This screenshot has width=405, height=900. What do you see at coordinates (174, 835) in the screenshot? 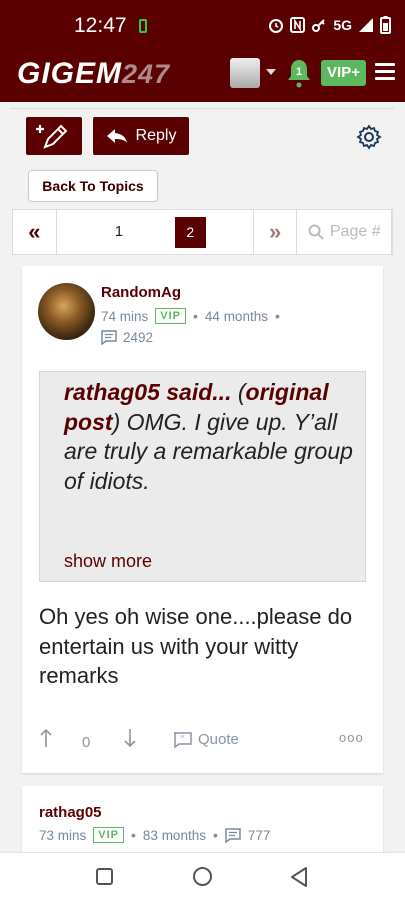
I see `member-tenure: 83 months` at bounding box center [174, 835].